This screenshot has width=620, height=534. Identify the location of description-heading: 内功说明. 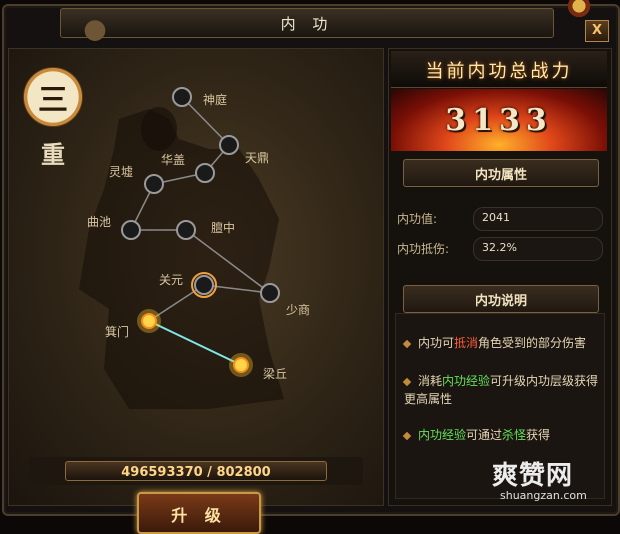
(501, 299).